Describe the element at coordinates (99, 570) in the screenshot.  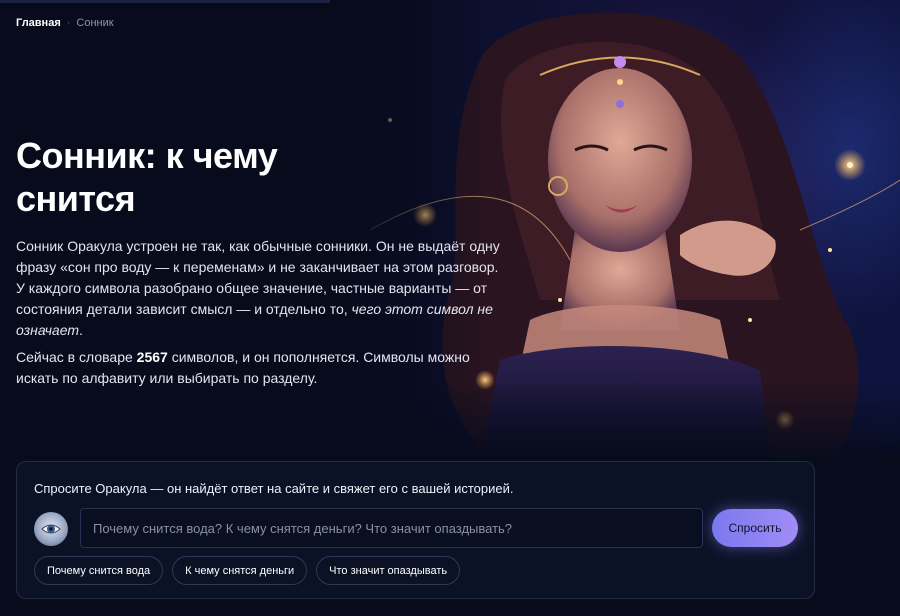
I see `suggestion-chip: Почему снится вода` at that location.